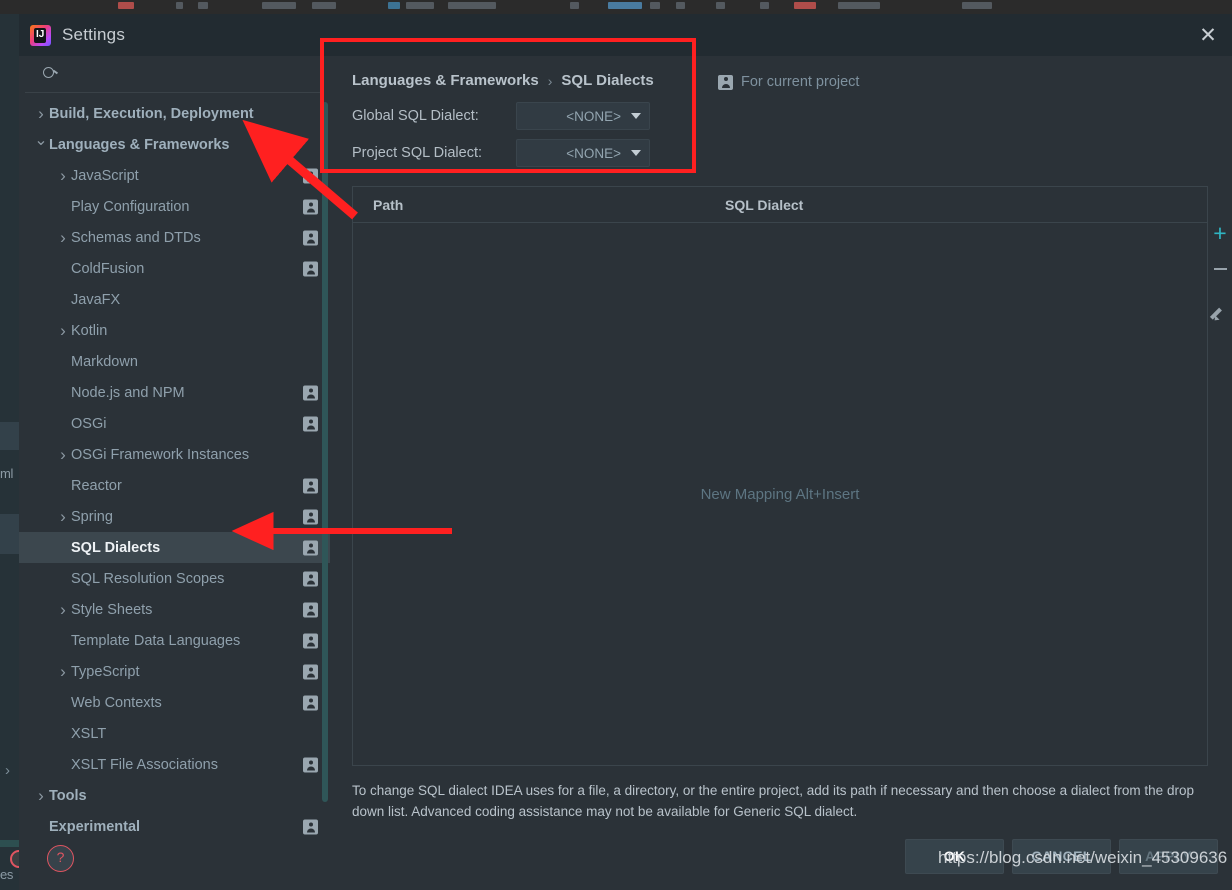 Image resolution: width=1232 pixels, height=890 pixels. What do you see at coordinates (112, 609) in the screenshot?
I see `sidebar-item-label: Style Sheets` at bounding box center [112, 609].